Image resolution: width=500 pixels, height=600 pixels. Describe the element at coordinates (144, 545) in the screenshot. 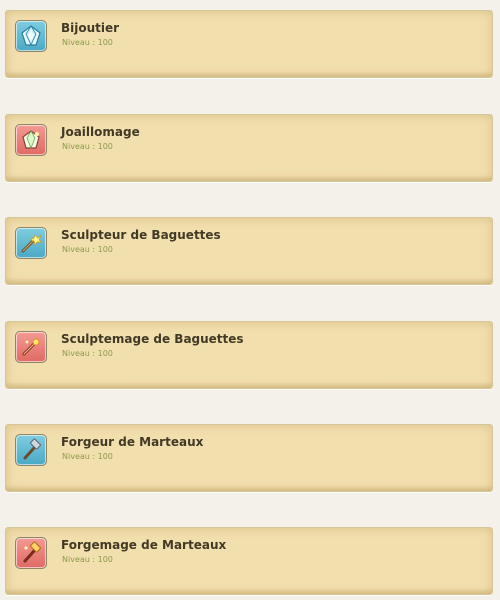

I see `profession-name: Forgemage de Marteaux` at that location.